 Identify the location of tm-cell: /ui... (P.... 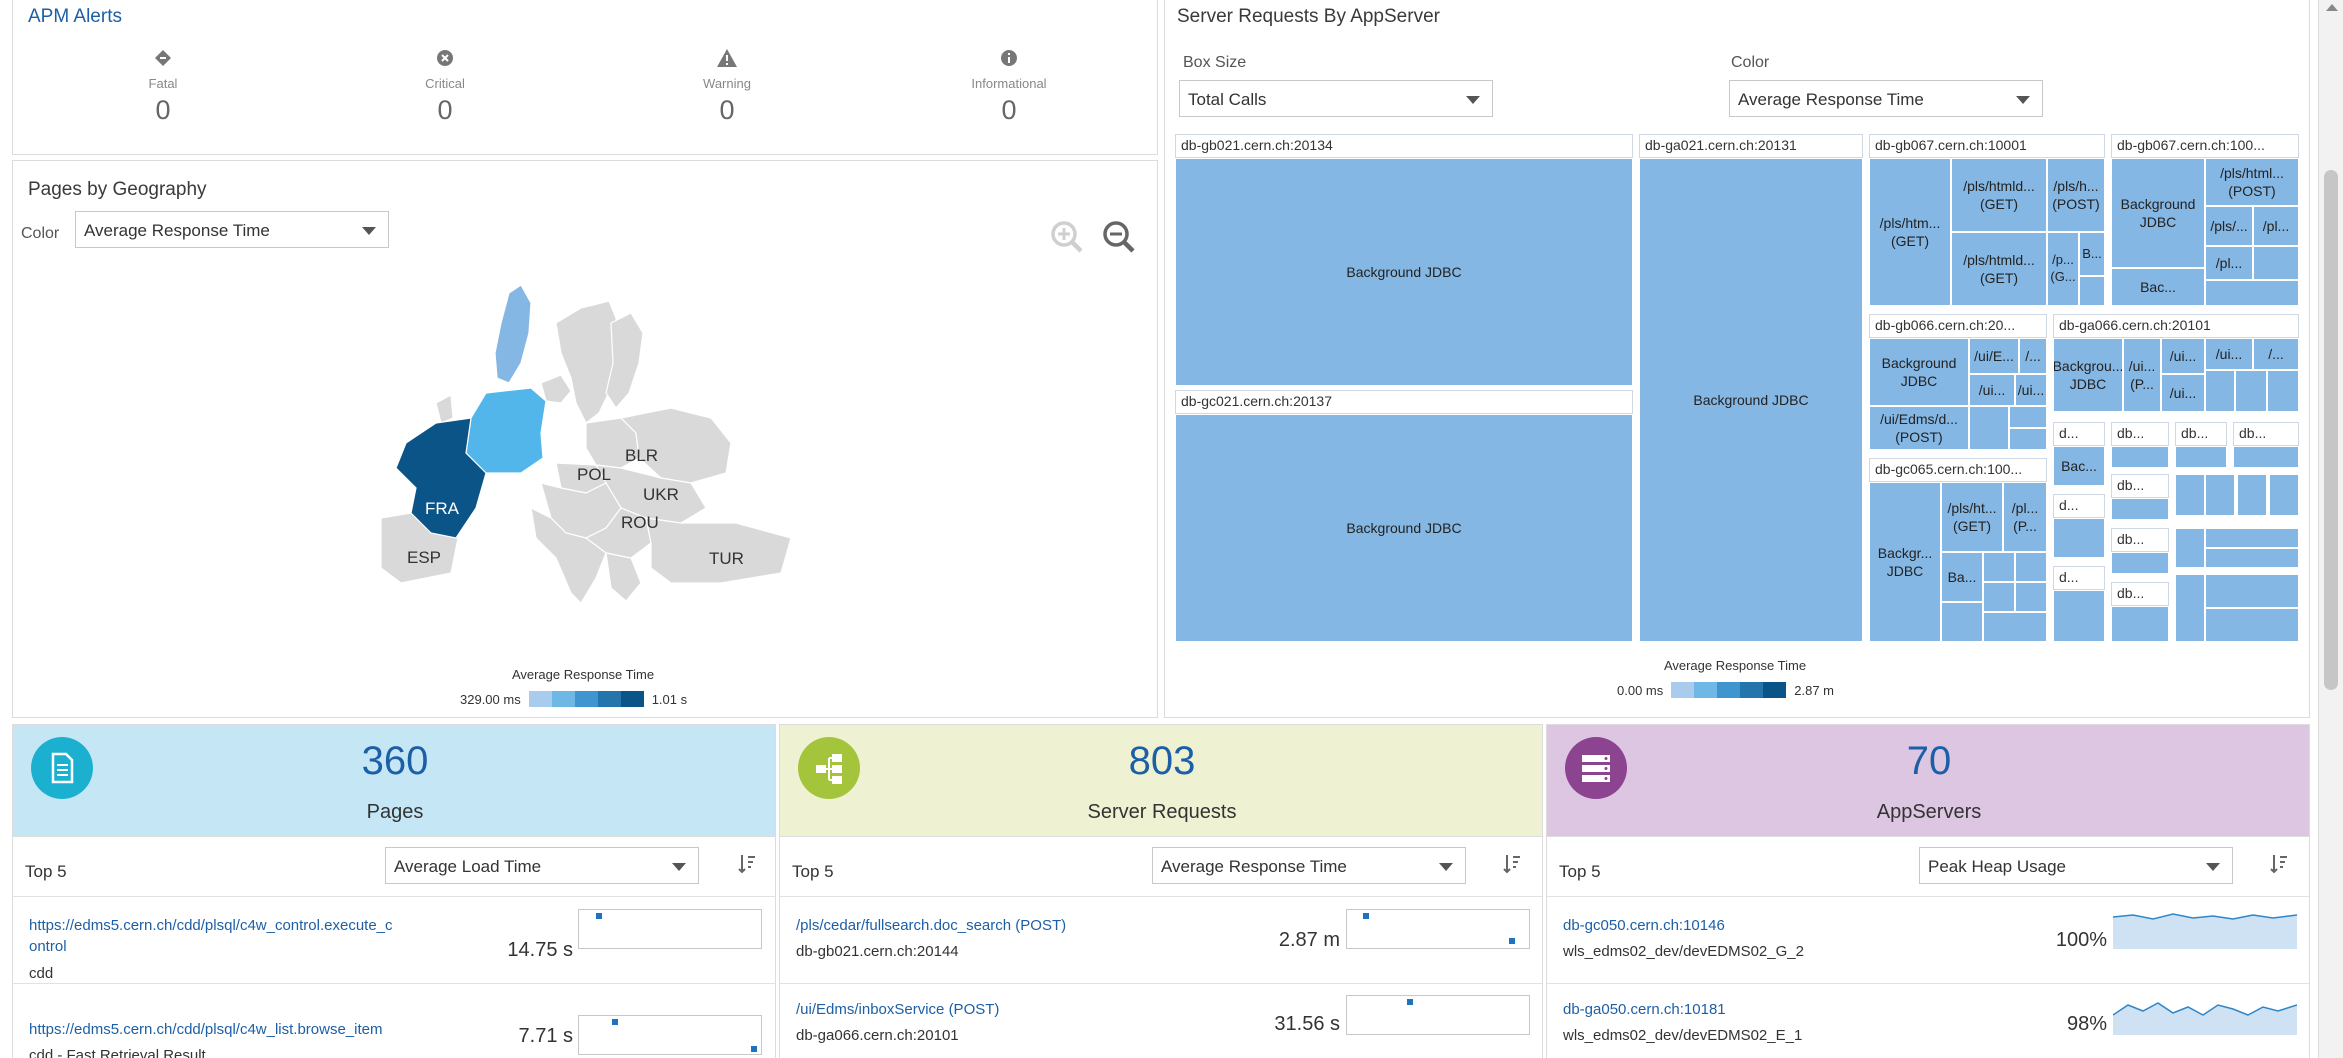
(2142, 375).